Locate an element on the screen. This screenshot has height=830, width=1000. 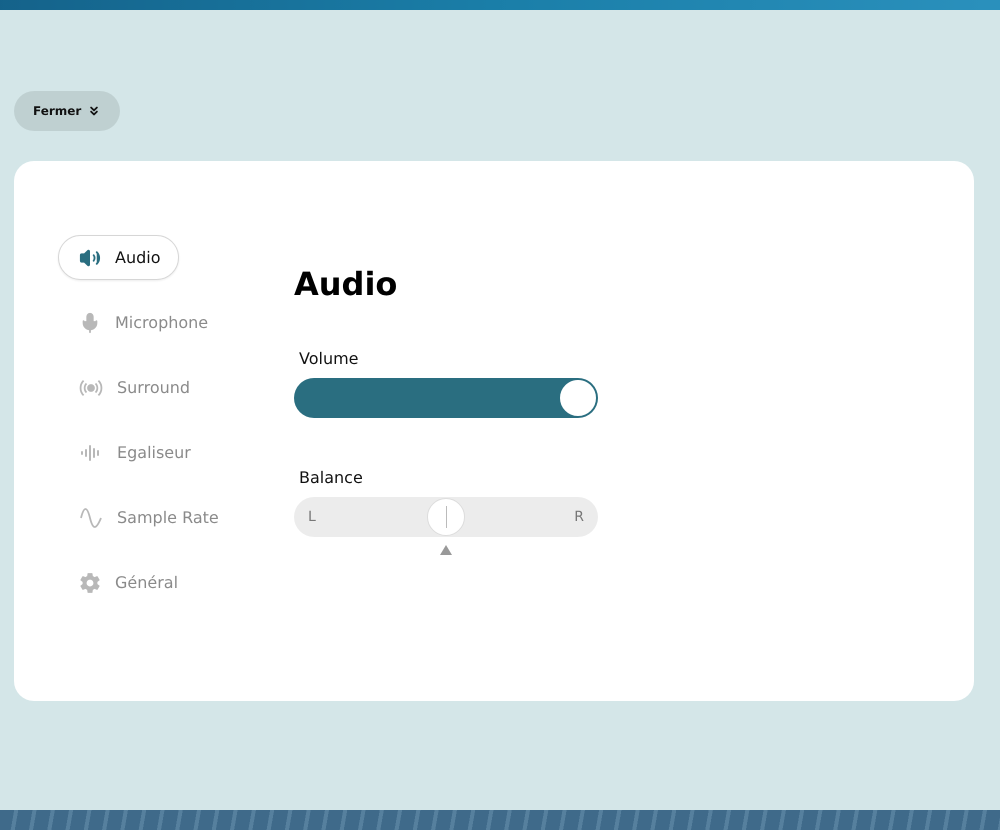
sidebar-item: Egaliseur is located at coordinates (134, 452).